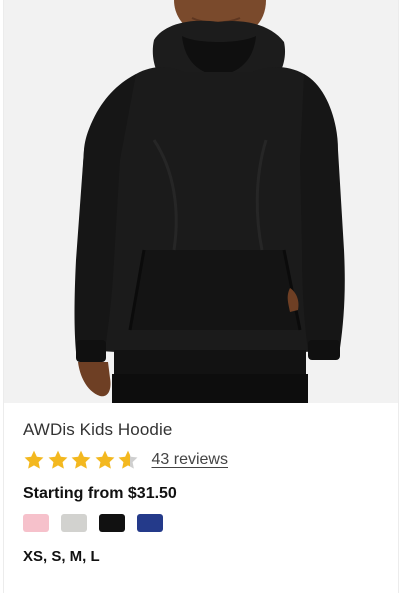 This screenshot has width=402, height=595. Describe the element at coordinates (61, 556) in the screenshot. I see `sizes-label: XS, S, M, L` at that location.